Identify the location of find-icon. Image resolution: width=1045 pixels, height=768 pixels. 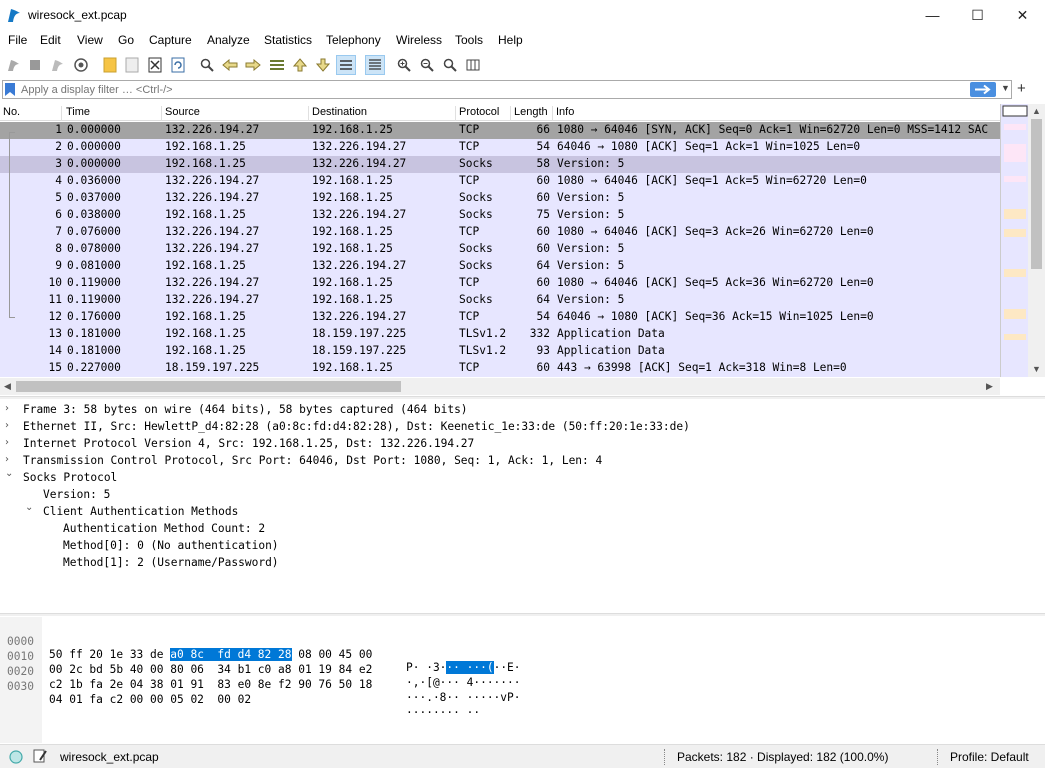
(207, 65).